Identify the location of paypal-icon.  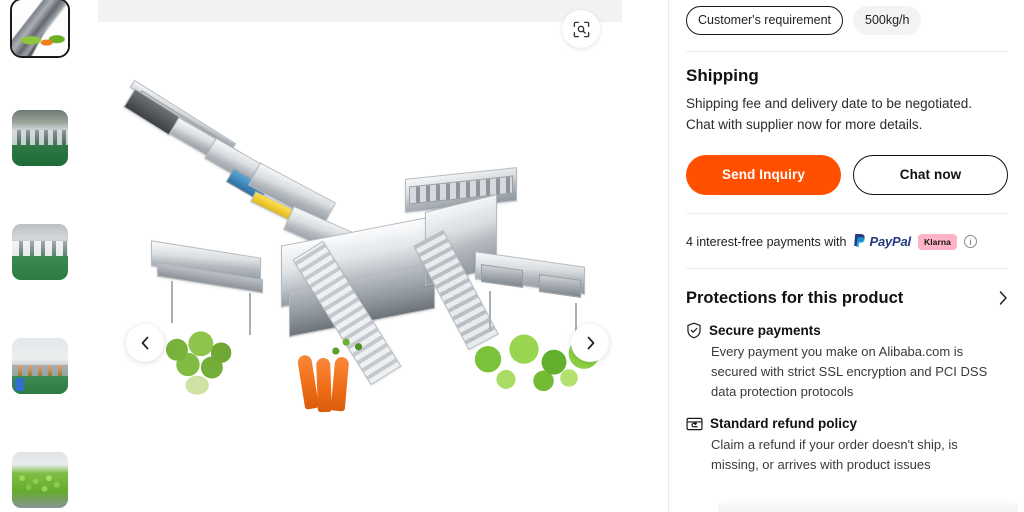
(859, 240).